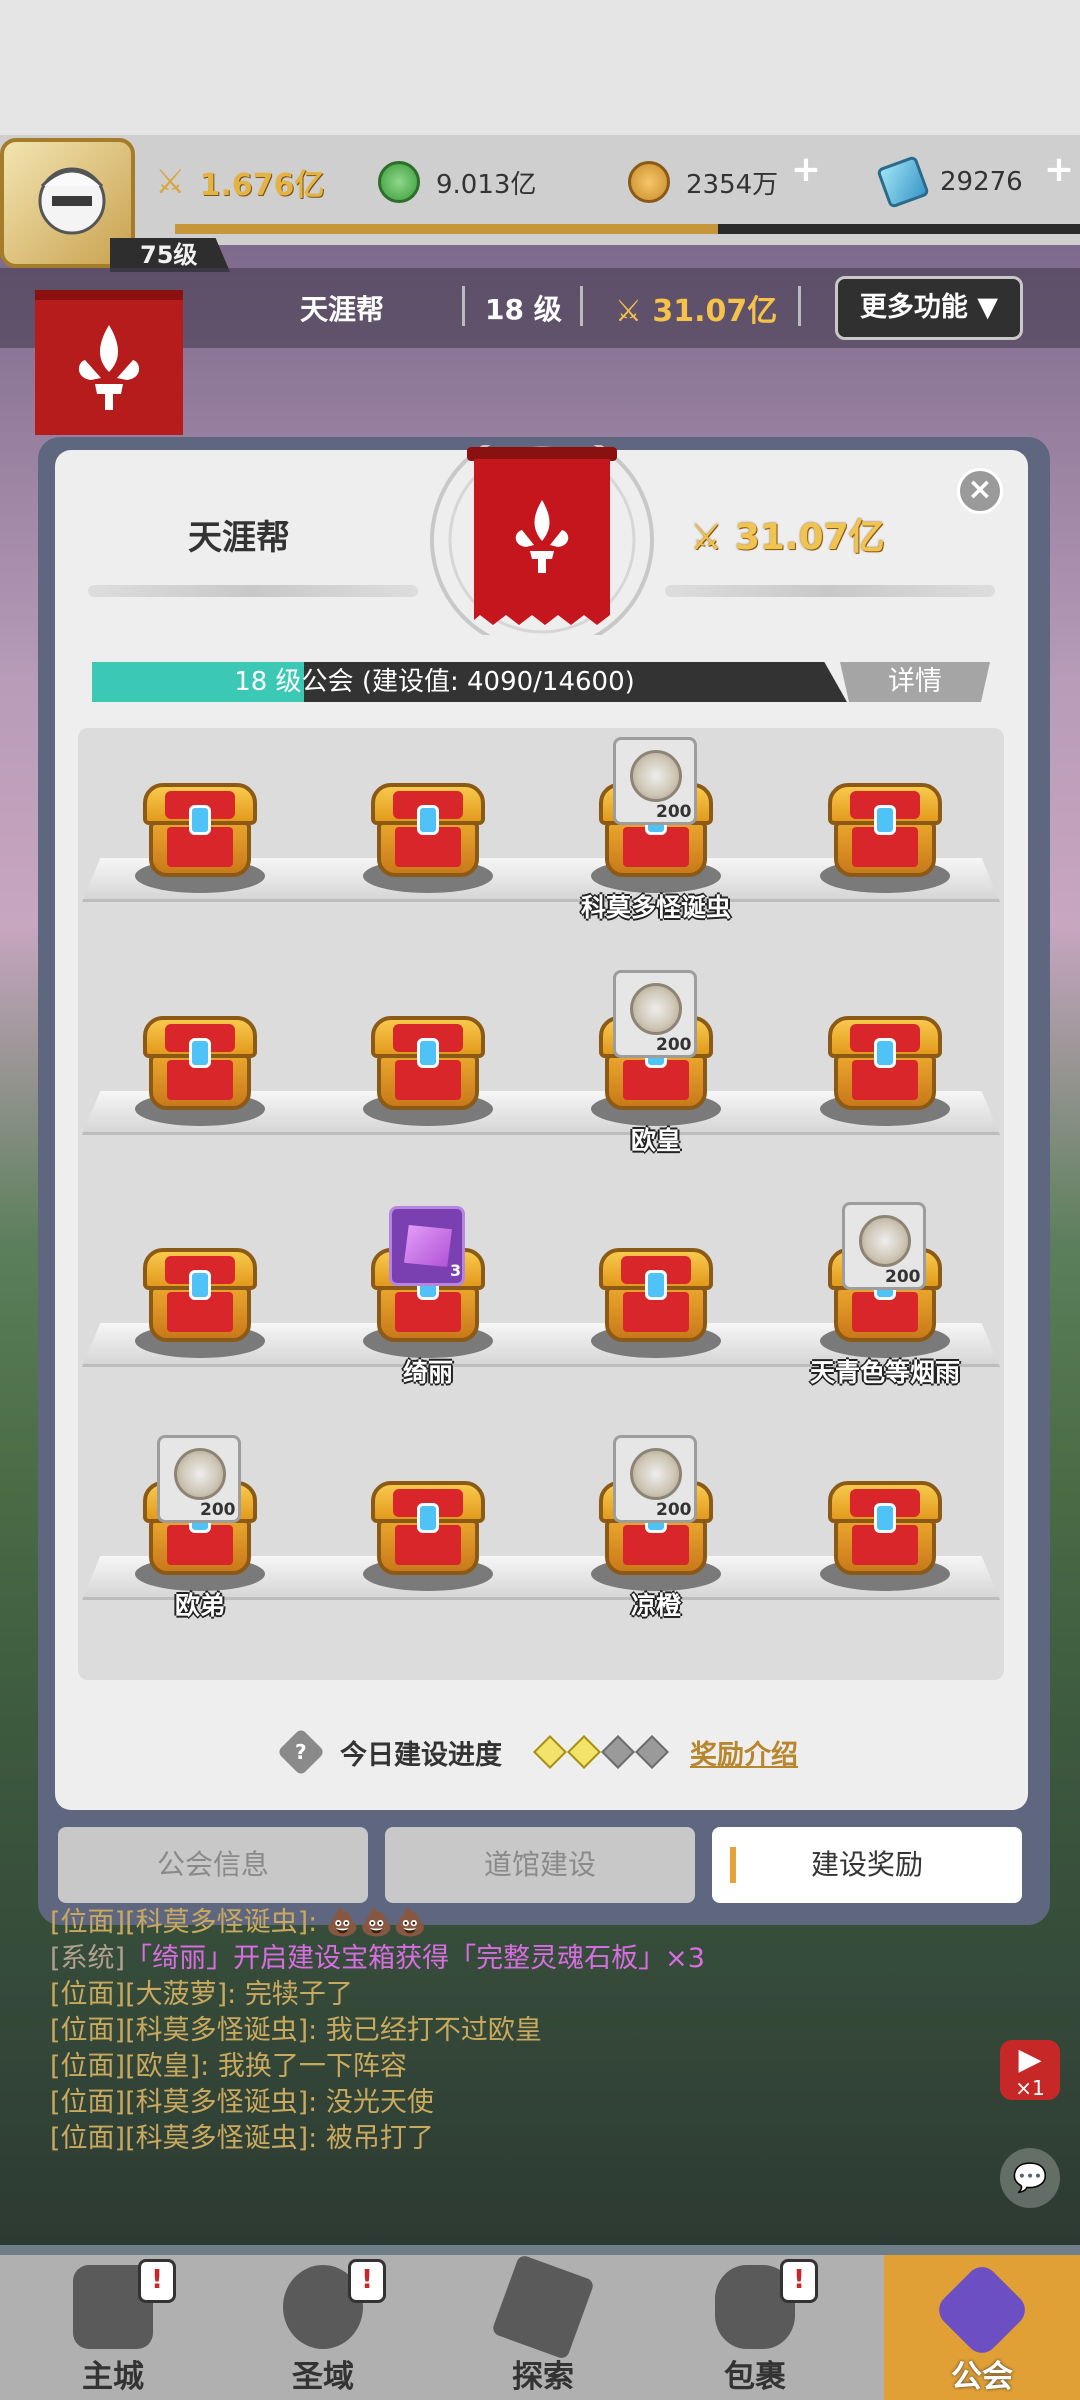  I want to click on green-gem-icon, so click(399, 182).